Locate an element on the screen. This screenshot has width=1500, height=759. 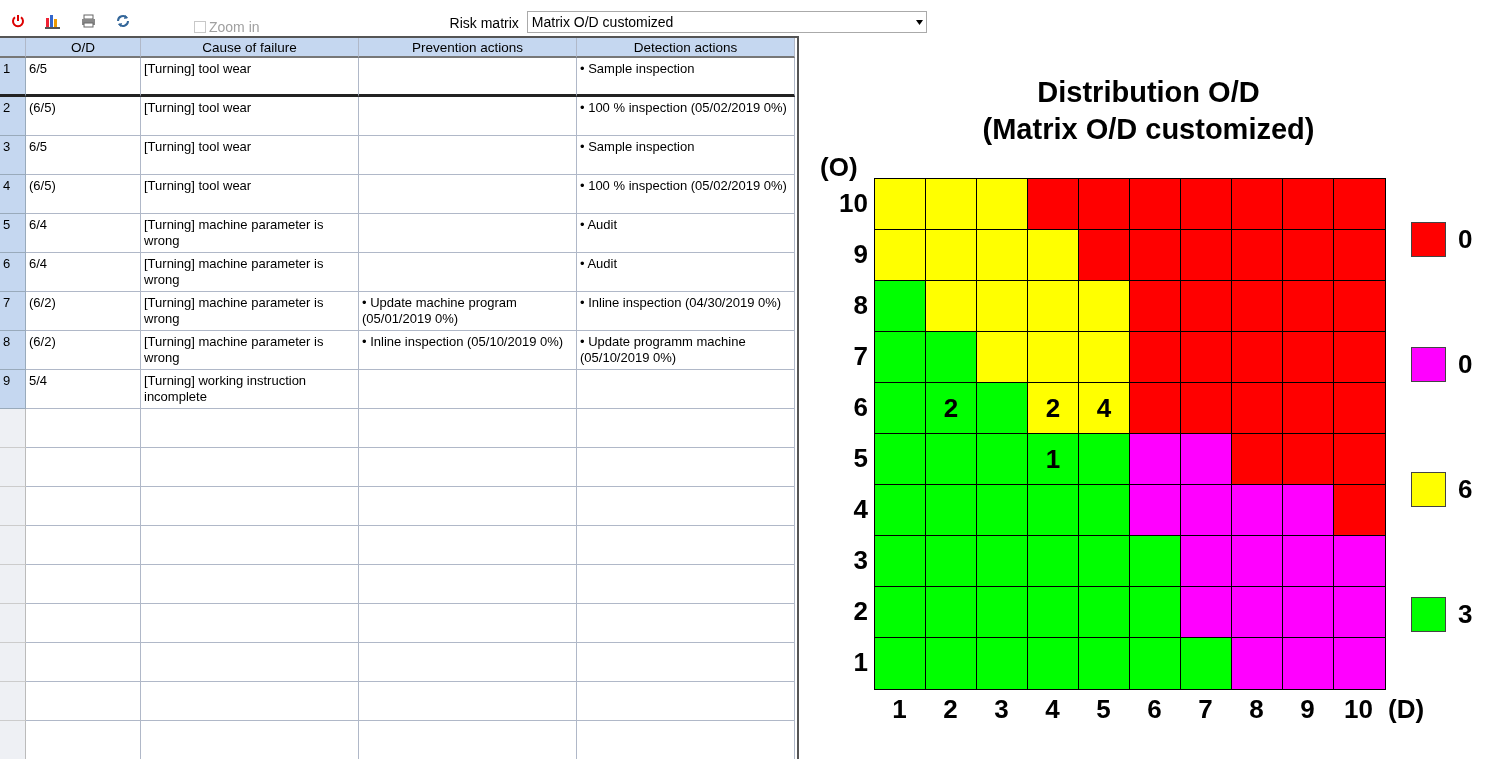
header-corner is located at coordinates (13, 48).